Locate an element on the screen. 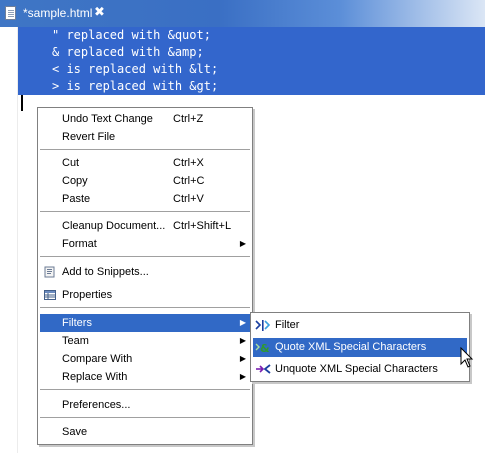 This screenshot has width=485, height=453. code-line: < is replaced with &lt; is located at coordinates (251, 69).